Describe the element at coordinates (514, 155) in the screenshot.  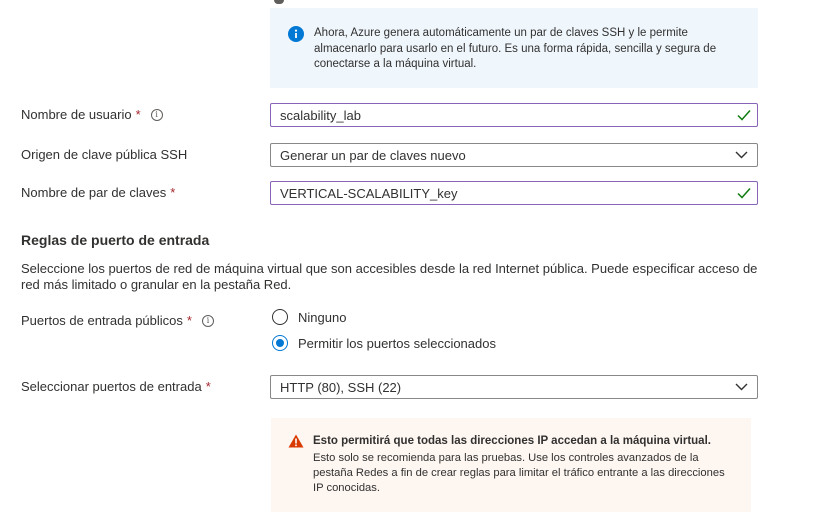
I see `ssh-source-dropdown: Generar un par de claves nuevo` at that location.